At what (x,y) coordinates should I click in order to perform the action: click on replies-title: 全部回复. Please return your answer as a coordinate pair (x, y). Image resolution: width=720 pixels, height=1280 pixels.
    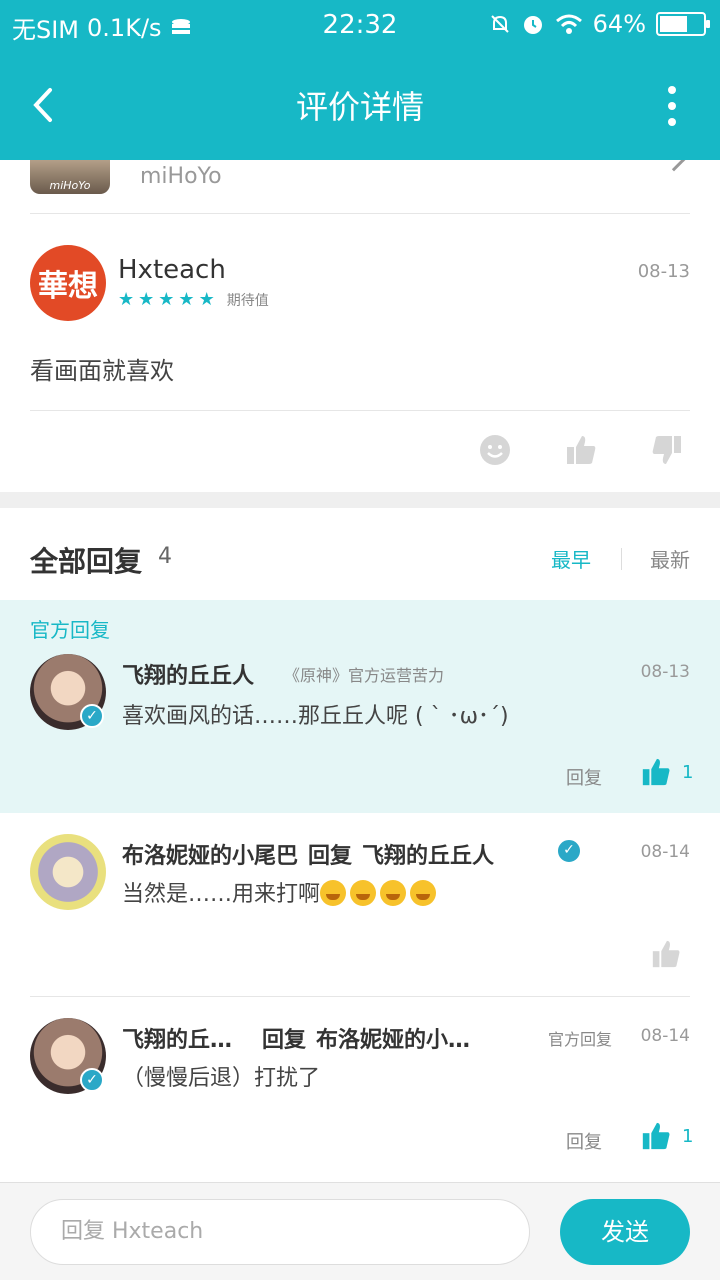
    Looking at the image, I should click on (86, 561).